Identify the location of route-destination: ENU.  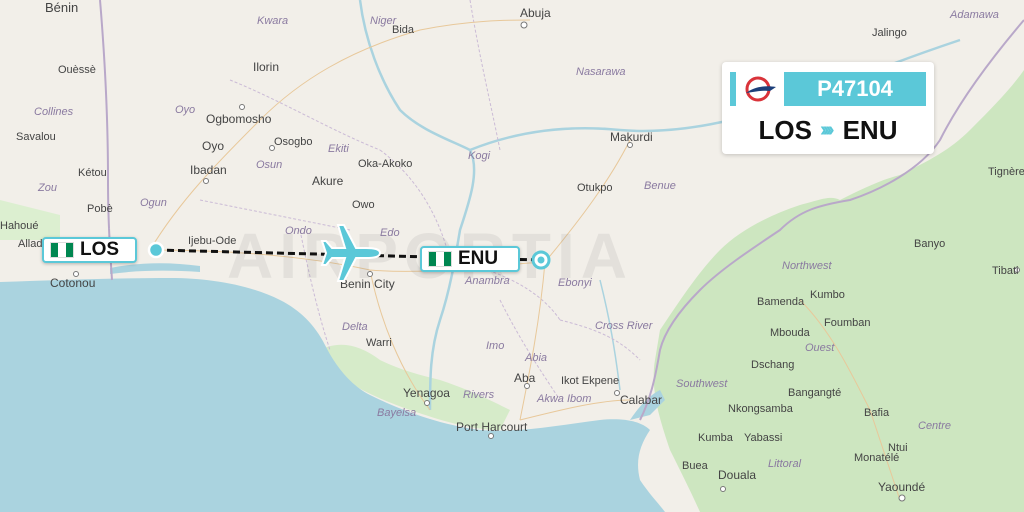
(870, 129).